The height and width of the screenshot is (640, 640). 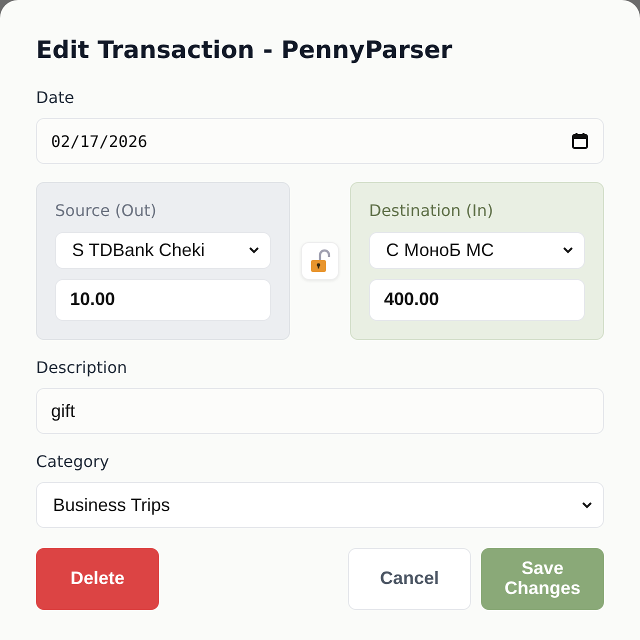 I want to click on calendar-icon, so click(x=580, y=141).